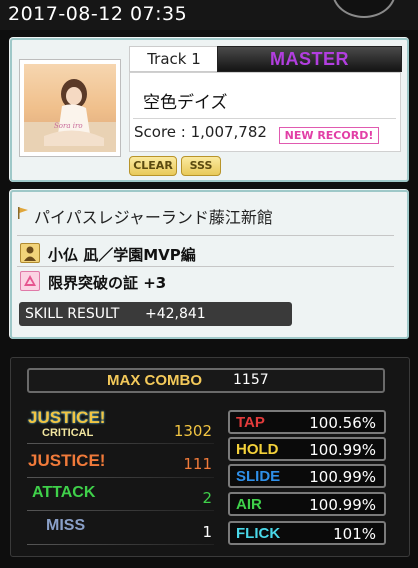 The height and width of the screenshot is (568, 418). What do you see at coordinates (249, 504) in the screenshot?
I see `rate-air-label: AIR` at bounding box center [249, 504].